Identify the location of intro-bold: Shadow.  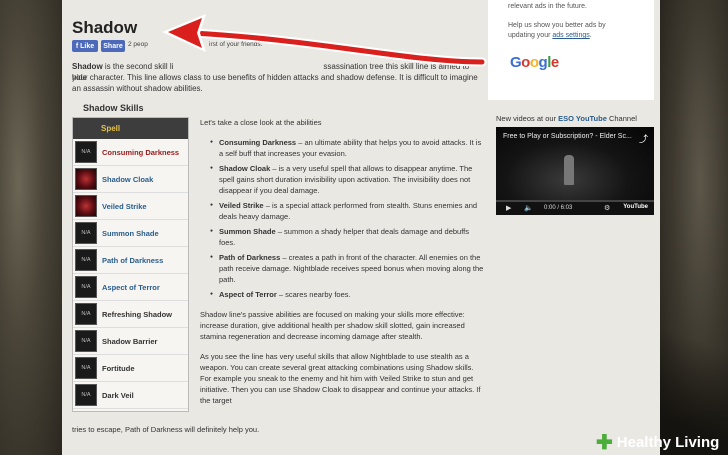
(87, 66).